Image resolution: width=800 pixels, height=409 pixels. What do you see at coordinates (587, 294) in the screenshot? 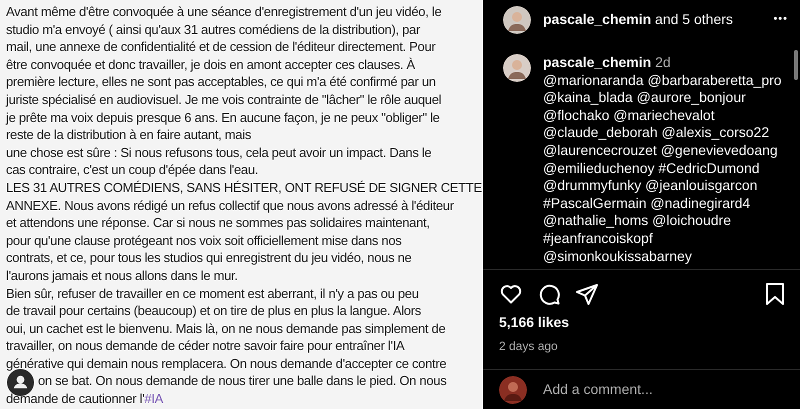
I see `share-icon` at bounding box center [587, 294].